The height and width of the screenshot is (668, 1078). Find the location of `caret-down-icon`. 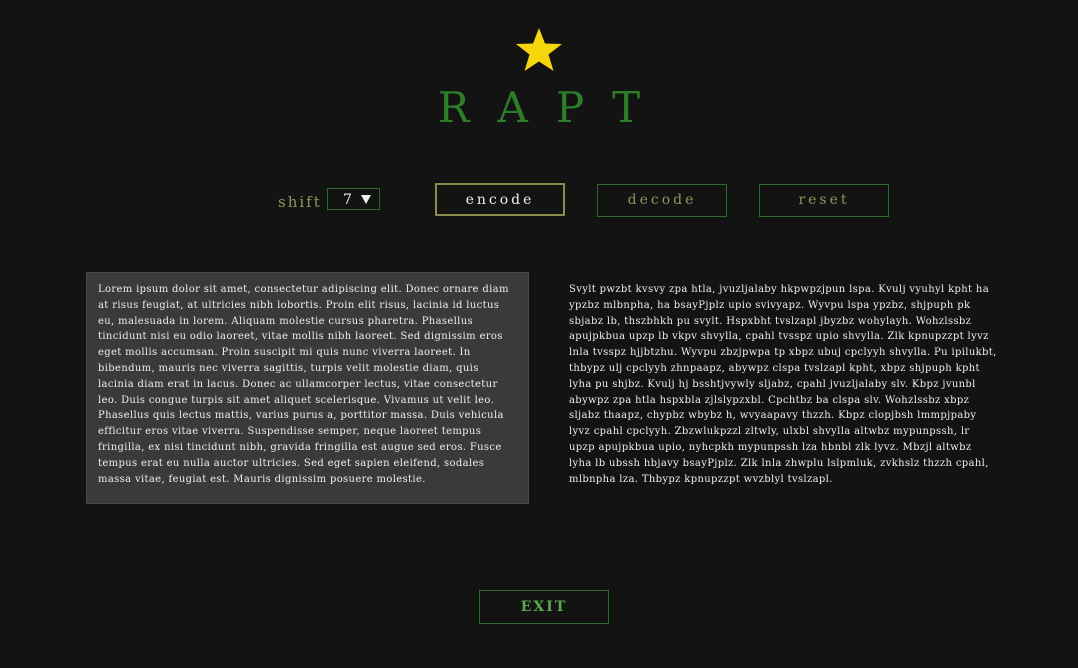

caret-down-icon is located at coordinates (366, 199).